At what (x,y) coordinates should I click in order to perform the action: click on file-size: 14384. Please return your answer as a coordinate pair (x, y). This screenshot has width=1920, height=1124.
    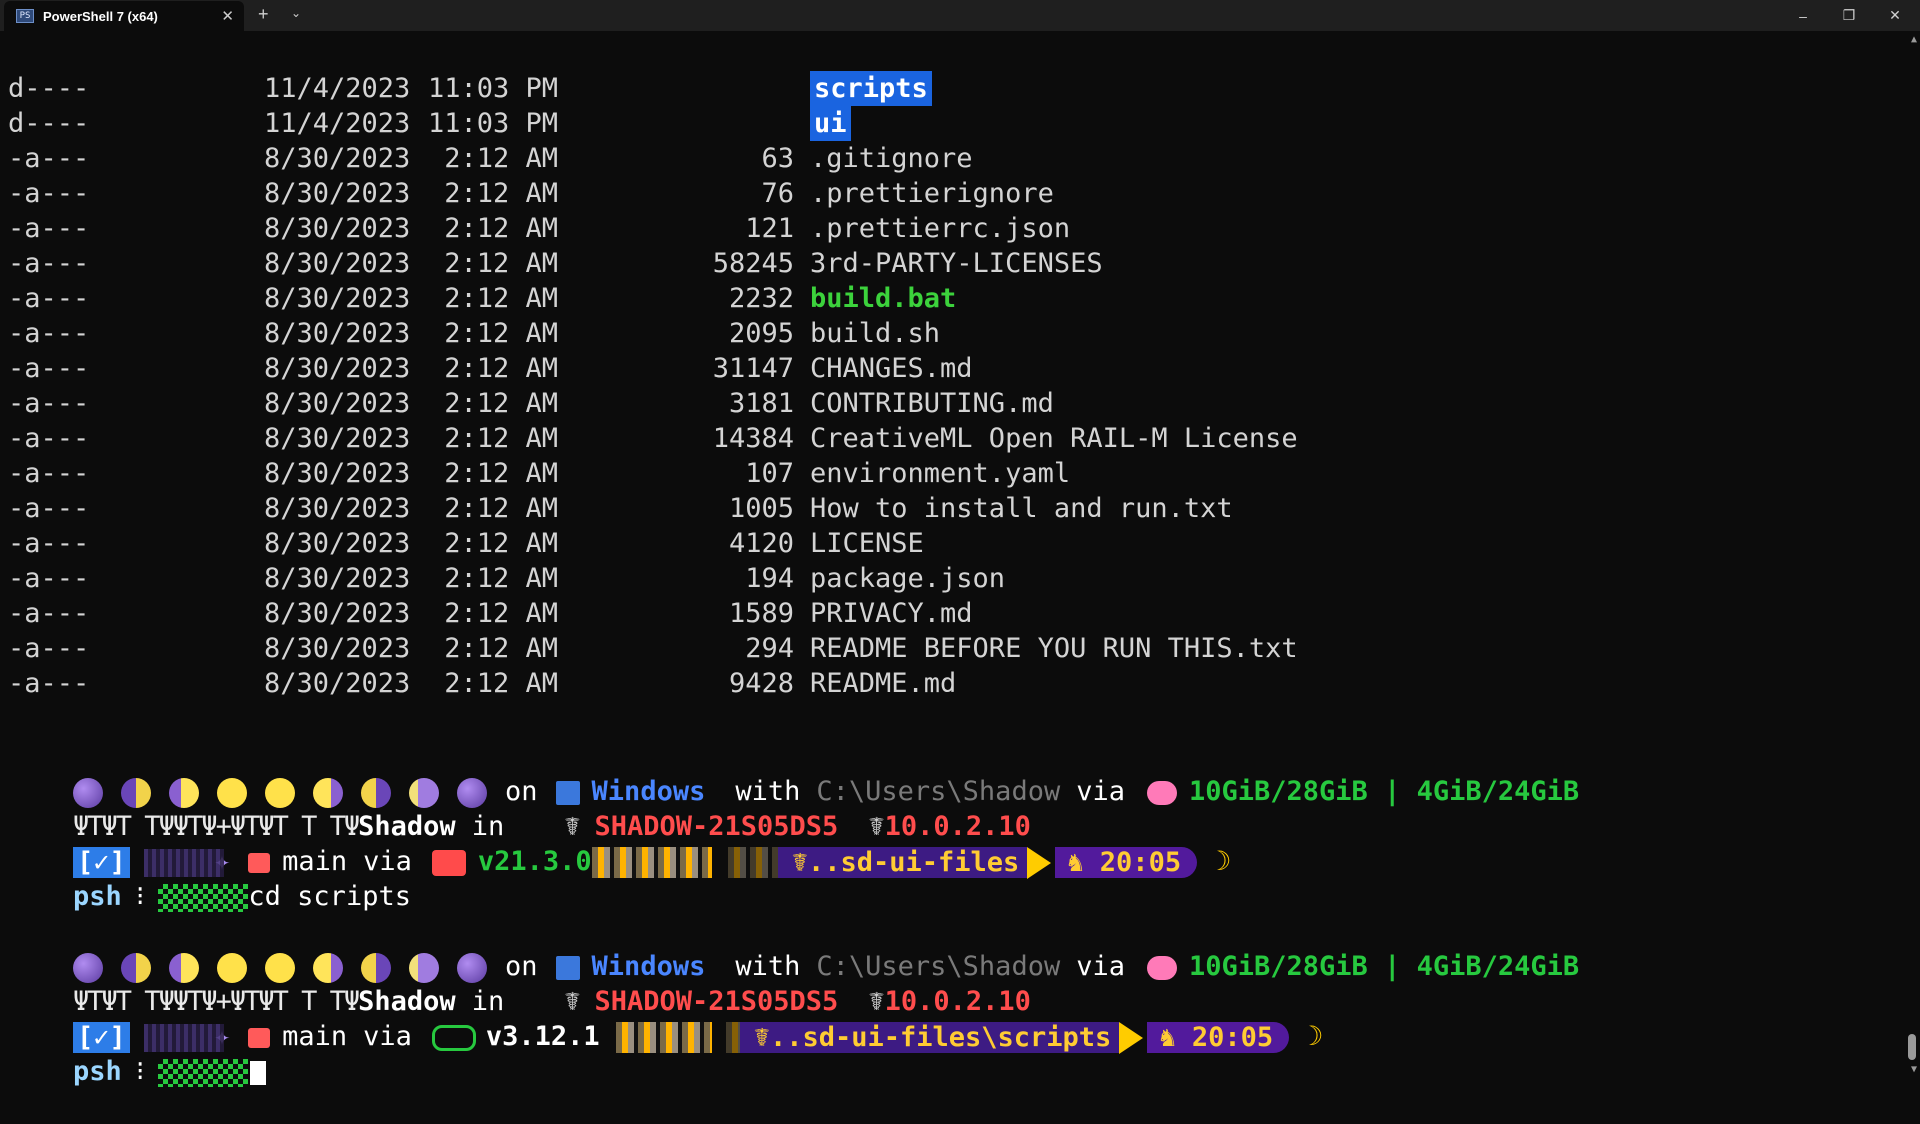
    Looking at the image, I should click on (753, 438).